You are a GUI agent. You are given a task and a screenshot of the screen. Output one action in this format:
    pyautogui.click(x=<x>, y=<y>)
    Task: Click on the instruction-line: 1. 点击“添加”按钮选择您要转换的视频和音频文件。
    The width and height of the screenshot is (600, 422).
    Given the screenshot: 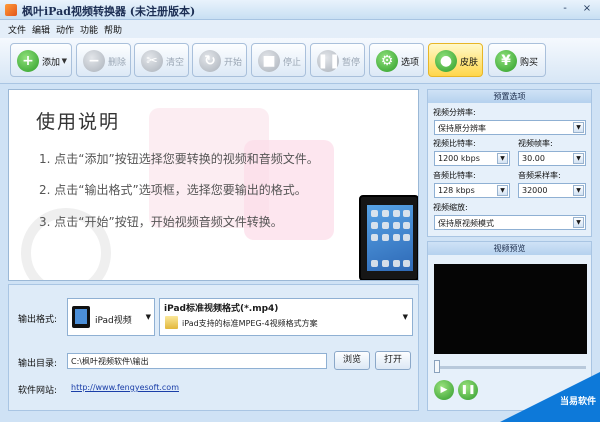 What is the action you would take?
    pyautogui.click(x=179, y=159)
    